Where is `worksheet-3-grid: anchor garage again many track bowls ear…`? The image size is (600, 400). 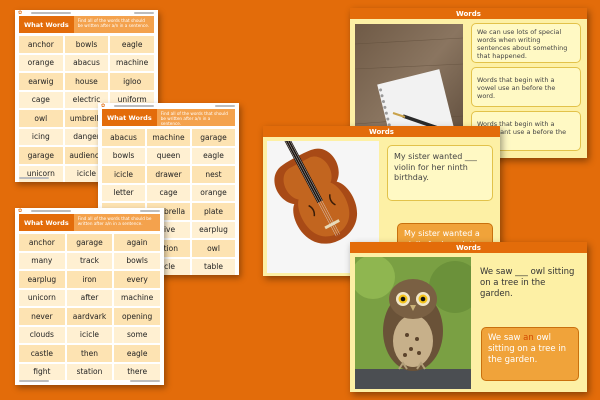
worksheet-3-grid: anchor garage again many track bowls ear… is located at coordinates (89, 307).